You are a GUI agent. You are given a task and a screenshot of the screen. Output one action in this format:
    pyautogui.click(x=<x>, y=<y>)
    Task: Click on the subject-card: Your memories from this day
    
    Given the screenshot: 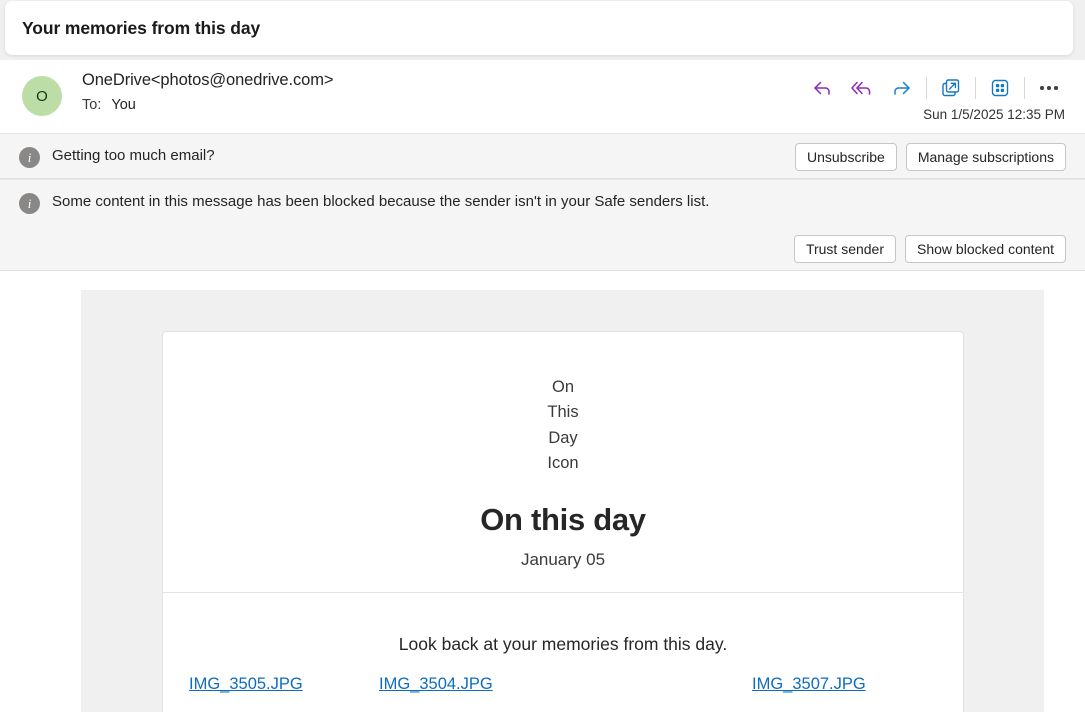 What is the action you would take?
    pyautogui.click(x=539, y=28)
    